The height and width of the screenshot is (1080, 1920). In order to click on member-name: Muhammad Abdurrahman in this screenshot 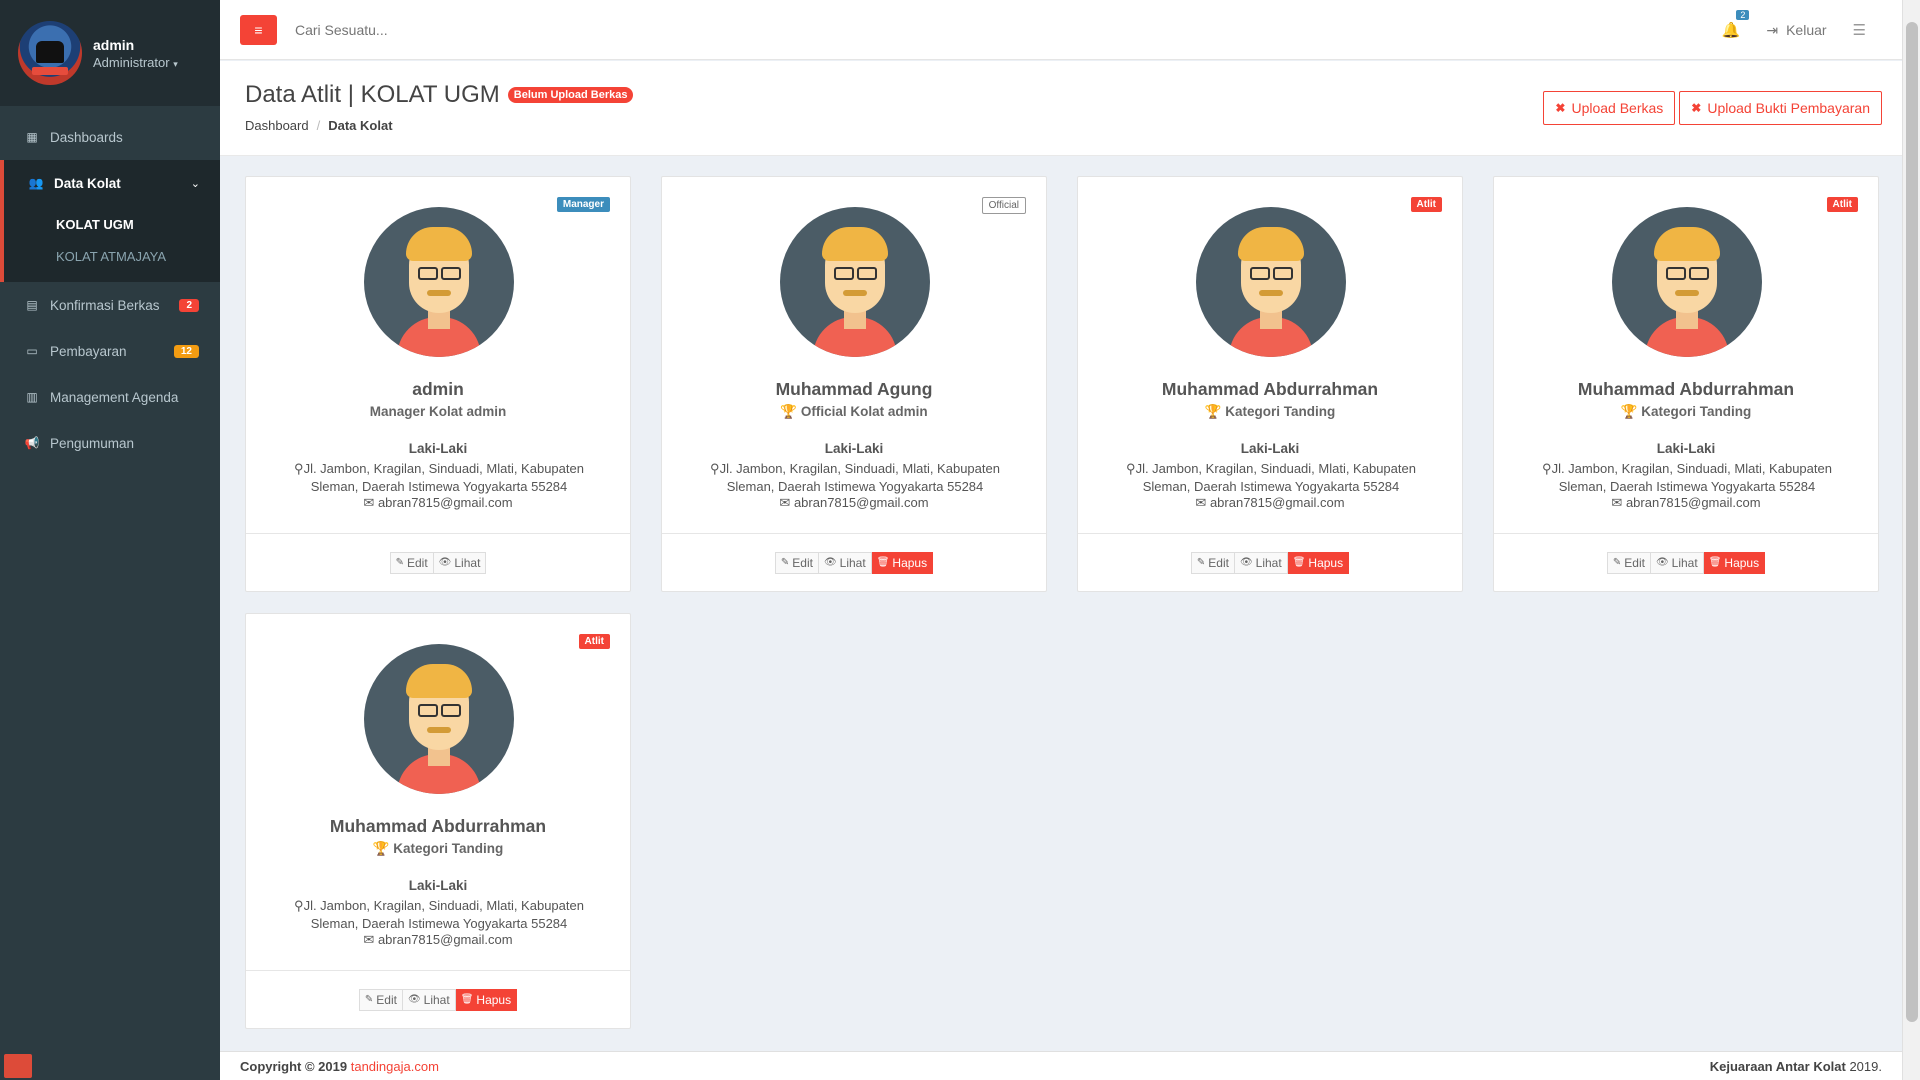, I will do `click(438, 826)`.